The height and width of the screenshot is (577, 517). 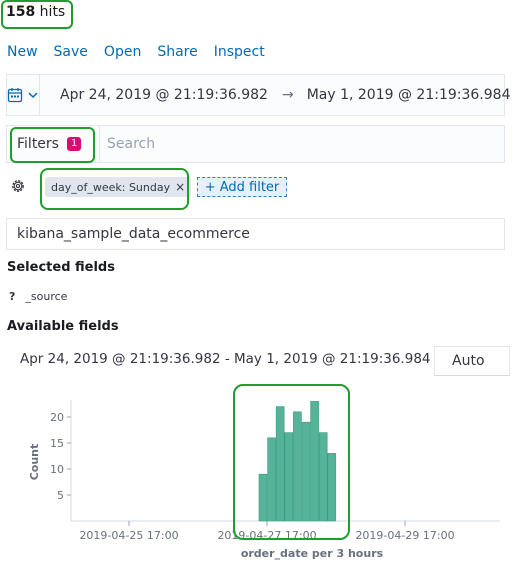 What do you see at coordinates (37, 14) in the screenshot?
I see `highlight-box-hits` at bounding box center [37, 14].